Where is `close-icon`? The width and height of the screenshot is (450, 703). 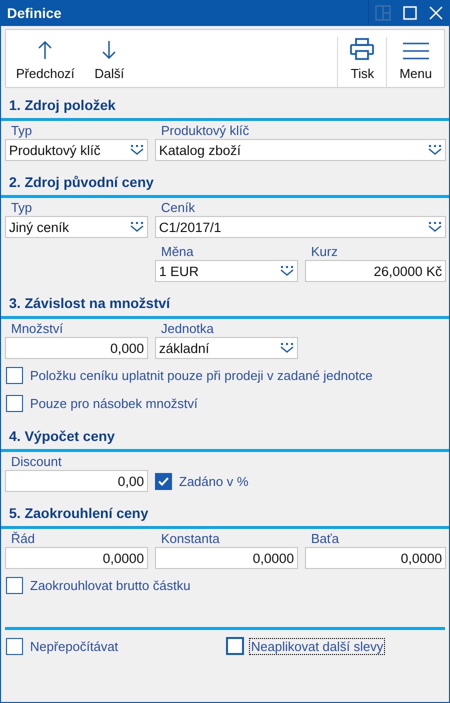
close-icon is located at coordinates (436, 13).